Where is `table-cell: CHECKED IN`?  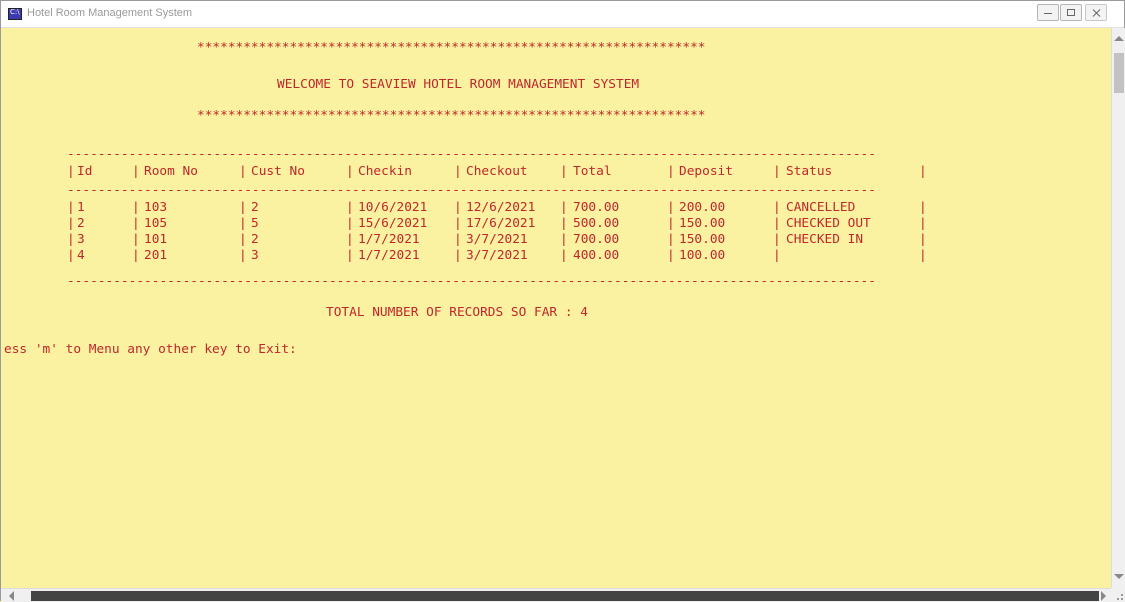
table-cell: CHECKED IN is located at coordinates (825, 239).